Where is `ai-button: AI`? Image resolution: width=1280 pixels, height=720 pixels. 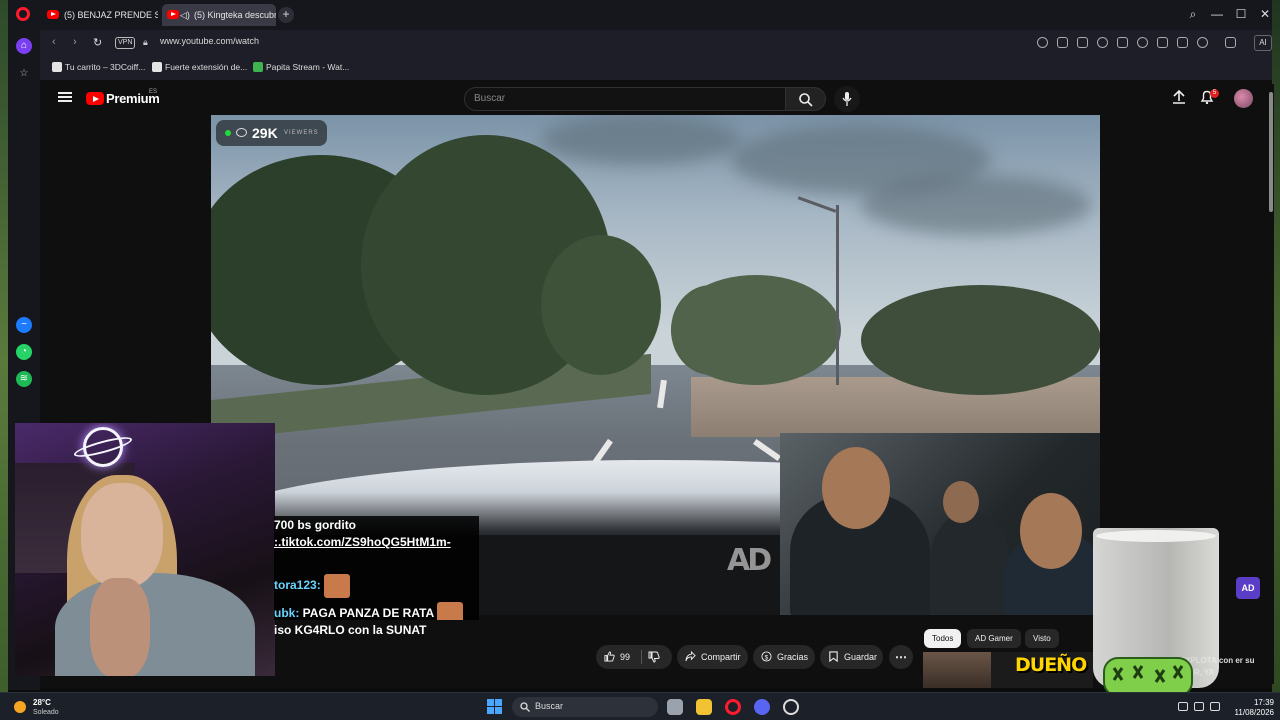 ai-button: AI is located at coordinates (1263, 43).